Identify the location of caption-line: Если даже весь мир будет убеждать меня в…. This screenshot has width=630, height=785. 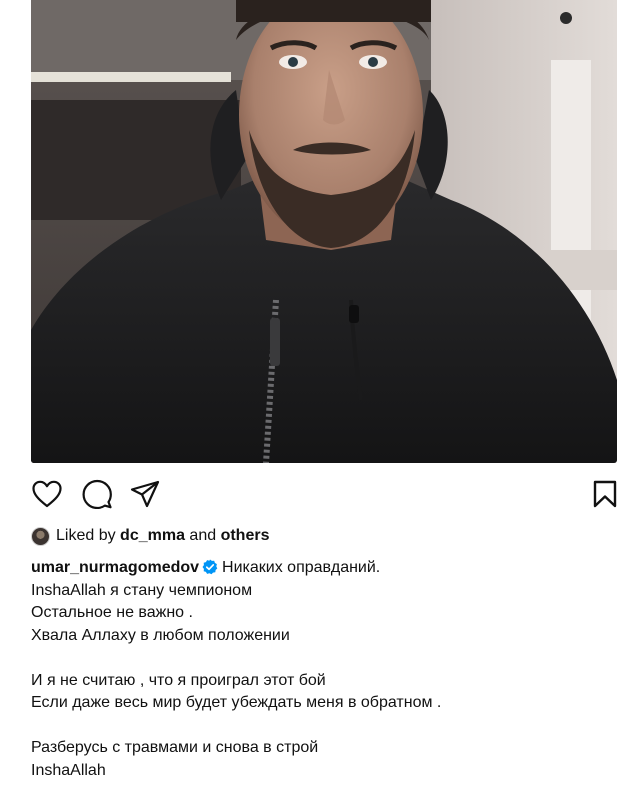
(236, 702).